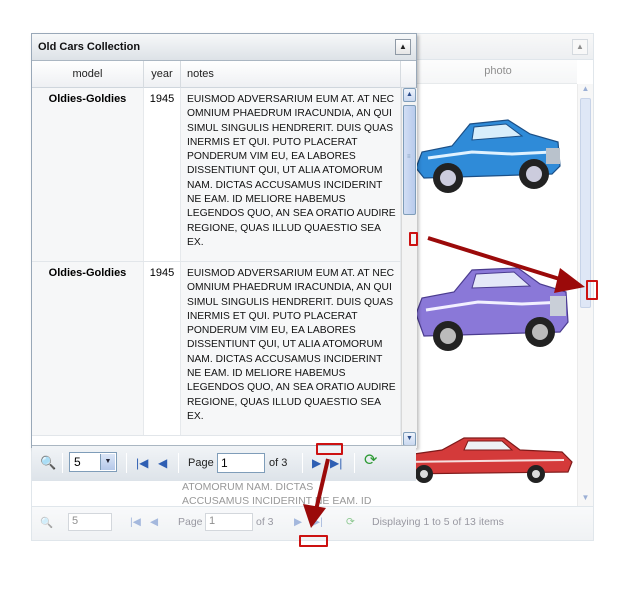 The width and height of the screenshot is (625, 589). I want to click on arrow-down-icon, so click(322, 484).